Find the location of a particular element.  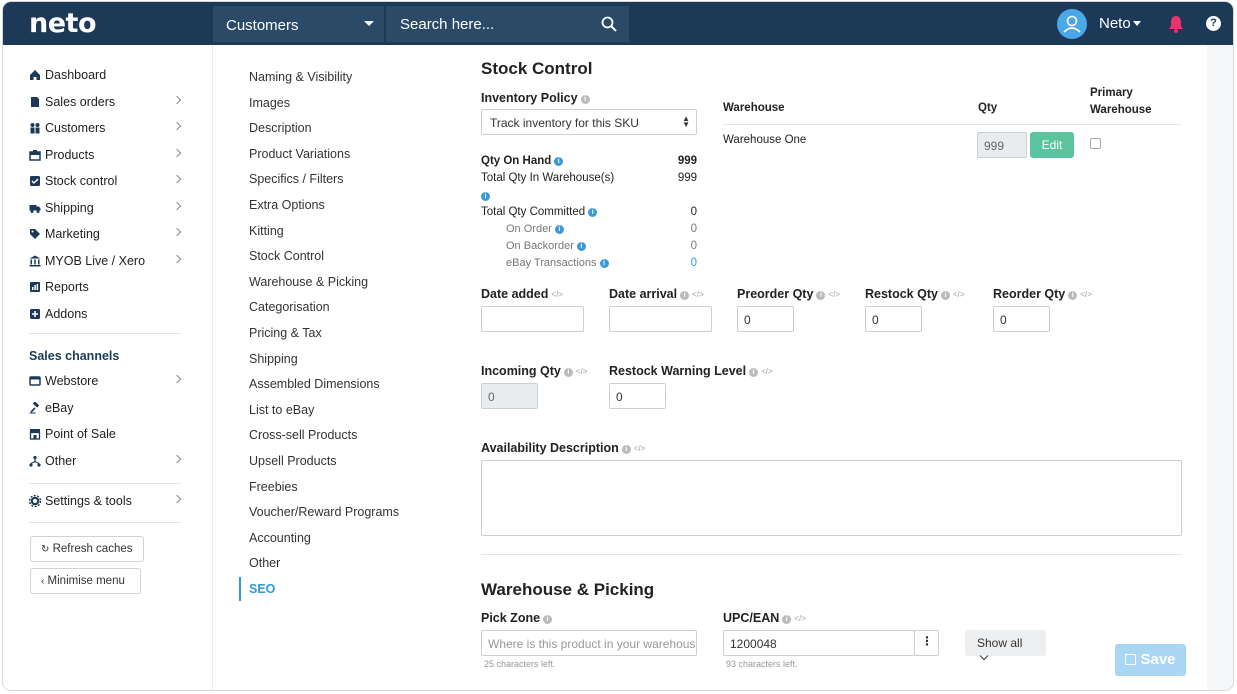

section-nav-stock-control: Stock Control is located at coordinates (286, 256).